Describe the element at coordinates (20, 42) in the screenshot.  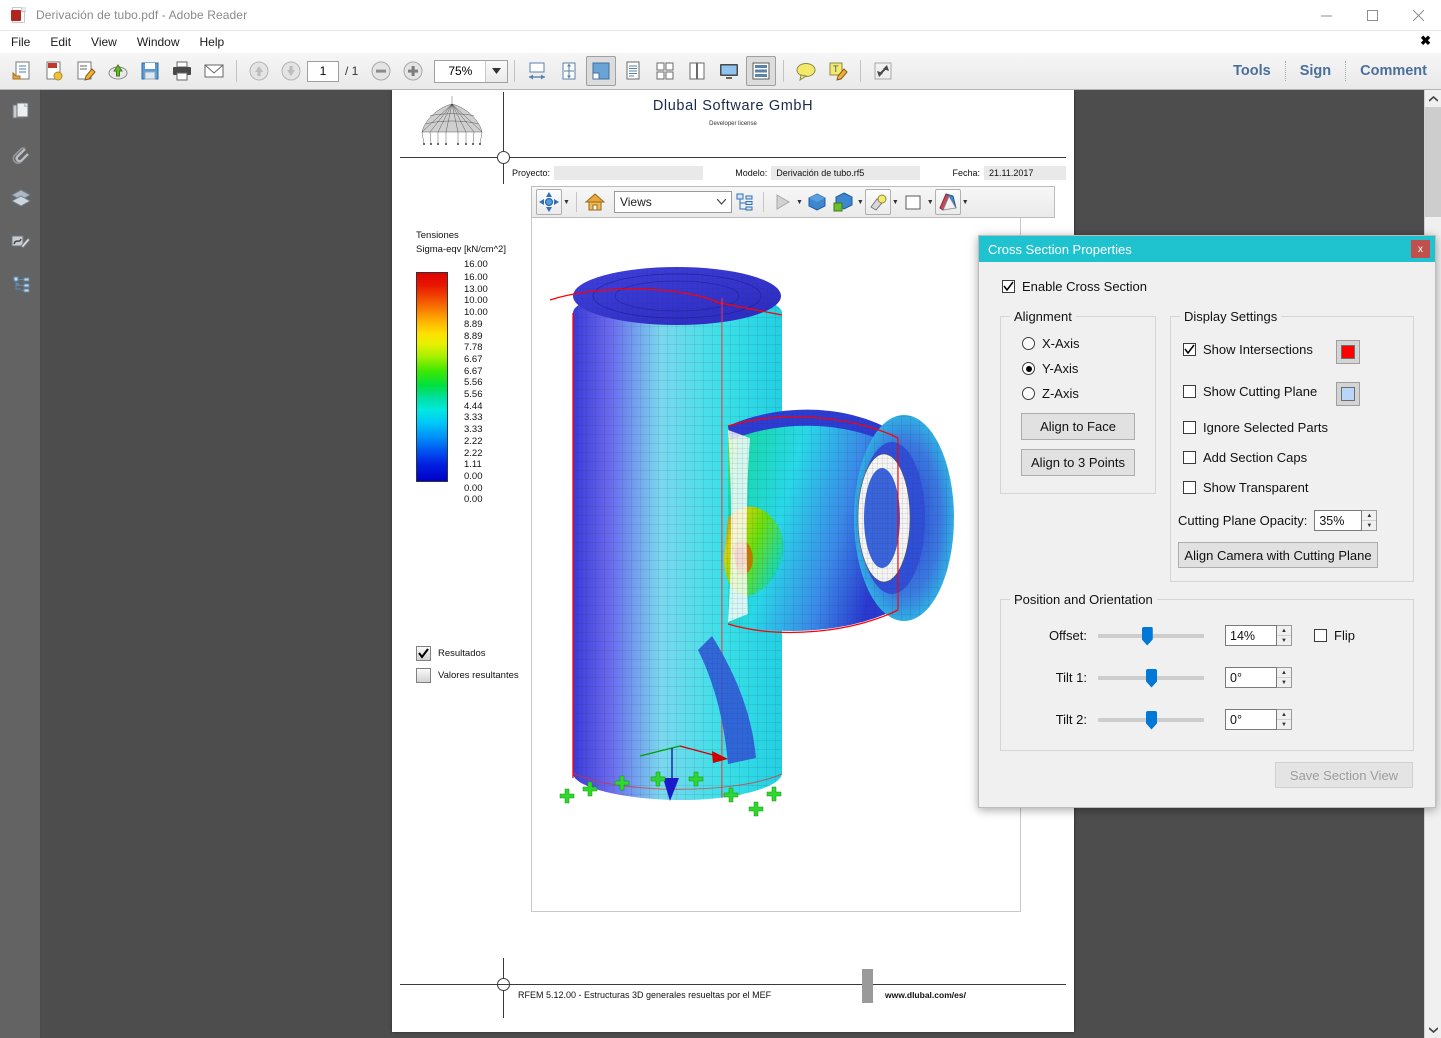
I see `menu-file: File` at that location.